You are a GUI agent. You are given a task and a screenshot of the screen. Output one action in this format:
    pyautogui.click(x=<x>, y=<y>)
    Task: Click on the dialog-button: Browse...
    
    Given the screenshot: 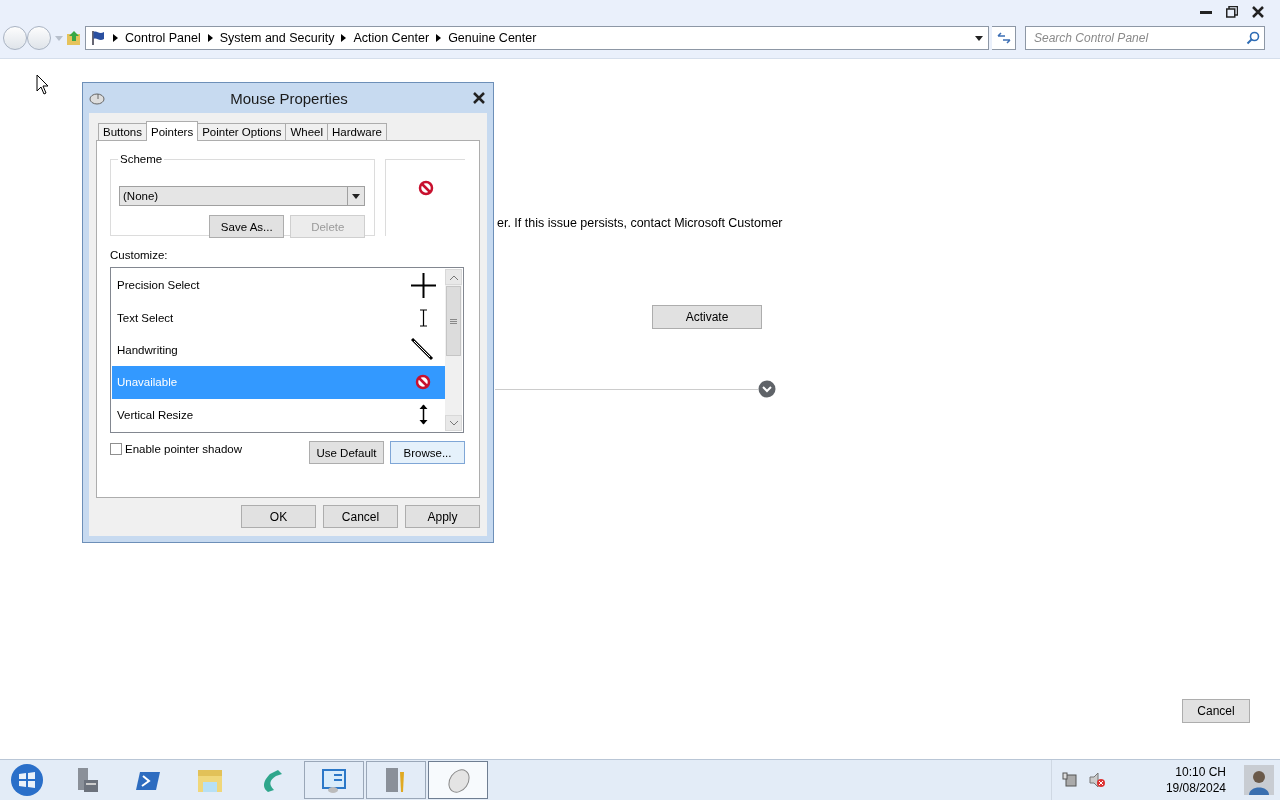 What is the action you would take?
    pyautogui.click(x=427, y=452)
    